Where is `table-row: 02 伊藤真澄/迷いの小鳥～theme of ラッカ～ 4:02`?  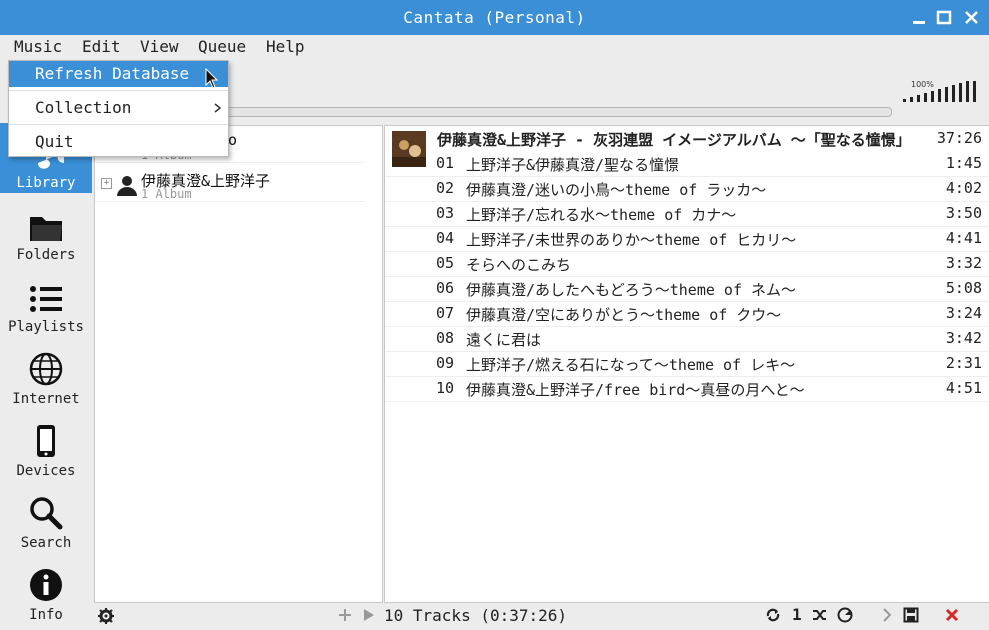
table-row: 02 伊藤真澄/迷いの小鳥～theme of ラッカ～ 4:02 is located at coordinates (687, 189).